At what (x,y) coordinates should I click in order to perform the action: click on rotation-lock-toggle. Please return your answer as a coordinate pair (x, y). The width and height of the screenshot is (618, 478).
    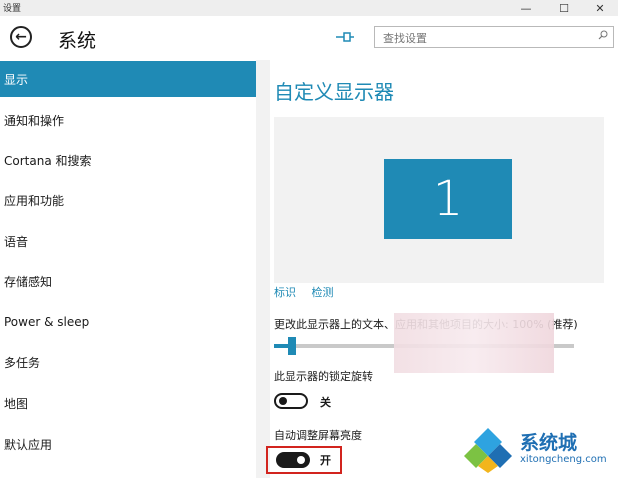
    Looking at the image, I should click on (291, 401).